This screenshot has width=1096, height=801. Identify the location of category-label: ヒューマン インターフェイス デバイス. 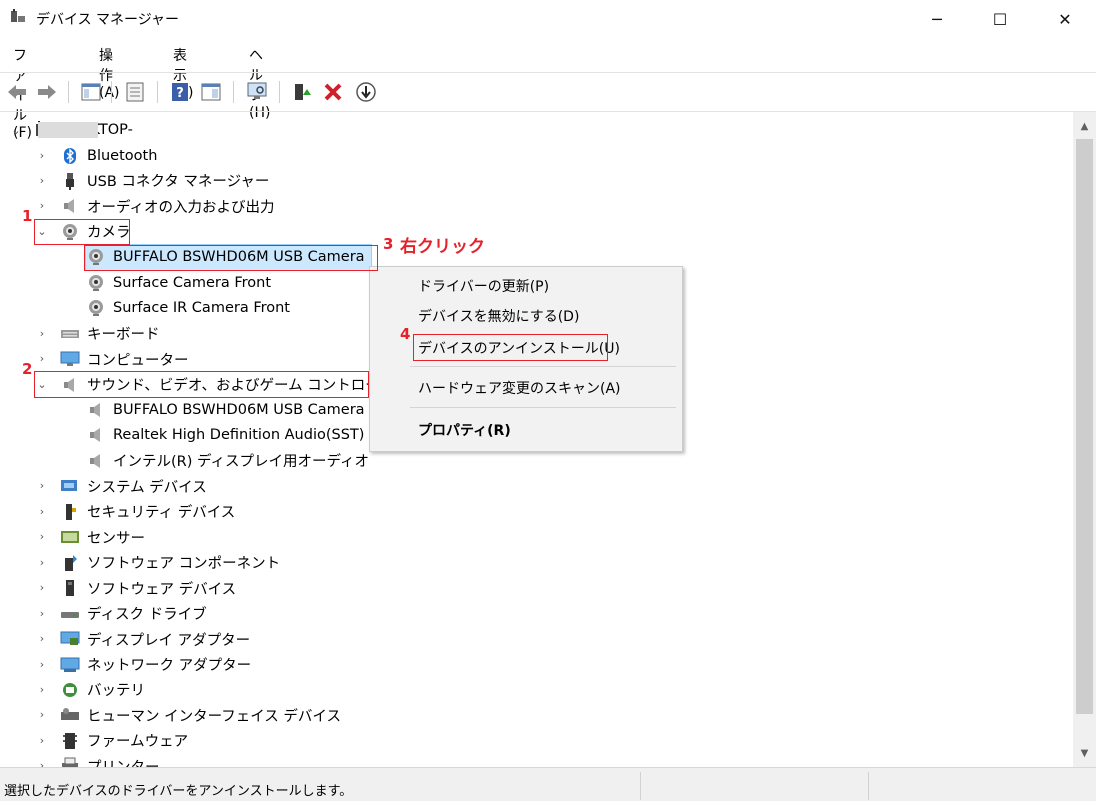
(214, 716).